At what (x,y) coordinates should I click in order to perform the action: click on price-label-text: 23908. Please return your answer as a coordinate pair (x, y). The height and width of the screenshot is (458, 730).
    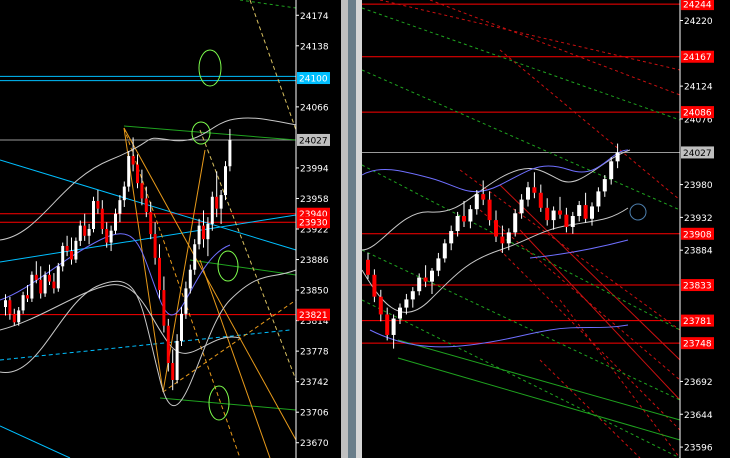
    Looking at the image, I should click on (697, 235).